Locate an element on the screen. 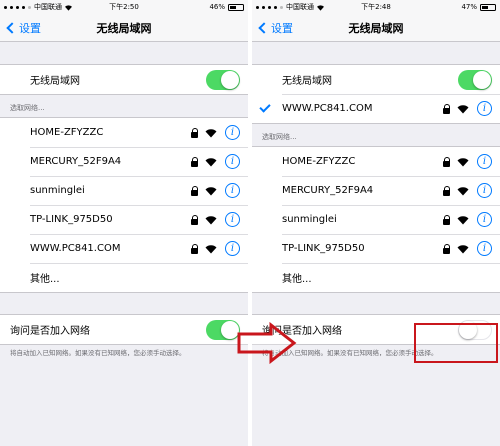 The width and height of the screenshot is (500, 446). ask-join-toggle is located at coordinates (223, 329).